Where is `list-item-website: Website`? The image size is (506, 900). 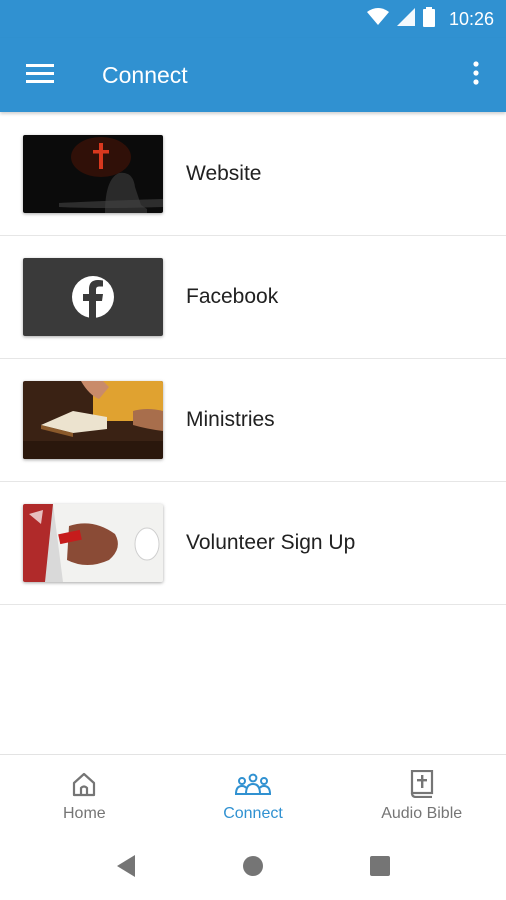
list-item-website: Website is located at coordinates (253, 174).